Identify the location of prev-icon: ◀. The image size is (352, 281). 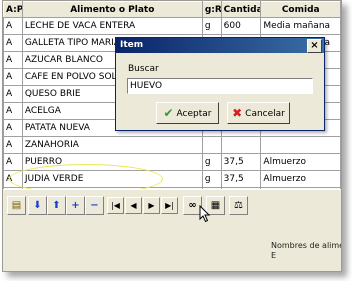
(133, 205).